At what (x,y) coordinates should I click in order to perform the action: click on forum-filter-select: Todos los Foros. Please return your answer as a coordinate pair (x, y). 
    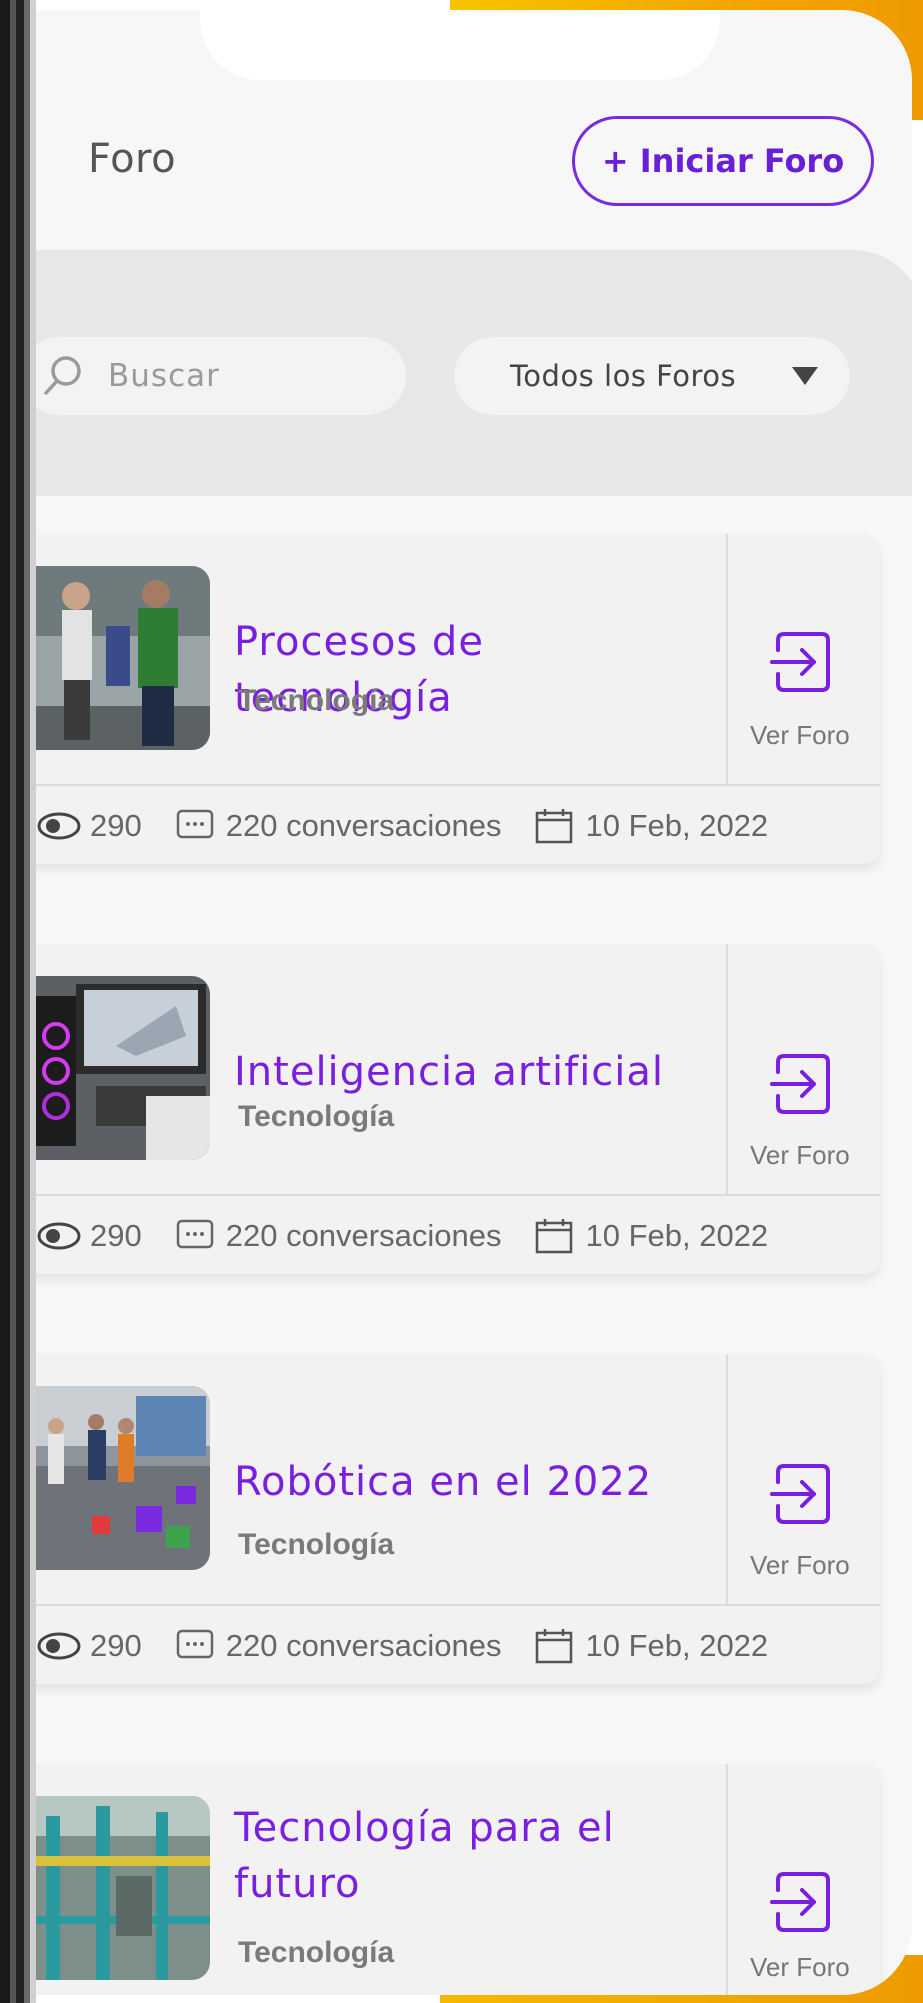
    Looking at the image, I should click on (652, 376).